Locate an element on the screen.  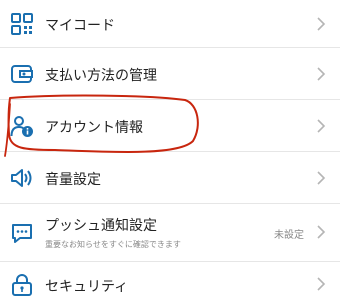
menu-item-label: マイコード is located at coordinates (80, 26).